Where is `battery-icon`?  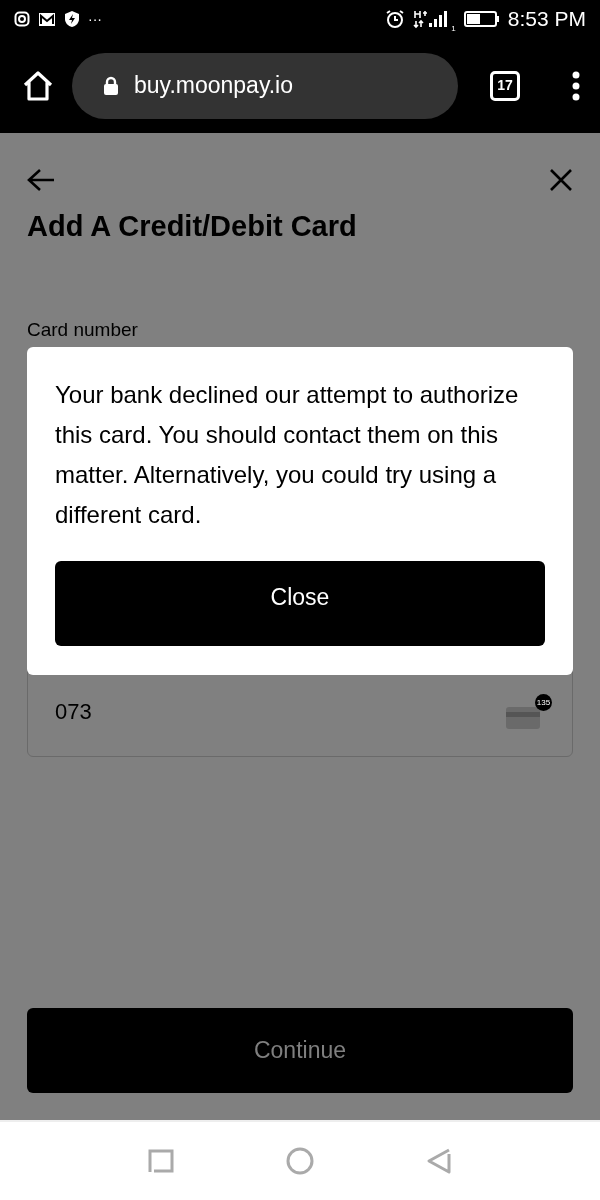
battery-icon is located at coordinates (481, 19).